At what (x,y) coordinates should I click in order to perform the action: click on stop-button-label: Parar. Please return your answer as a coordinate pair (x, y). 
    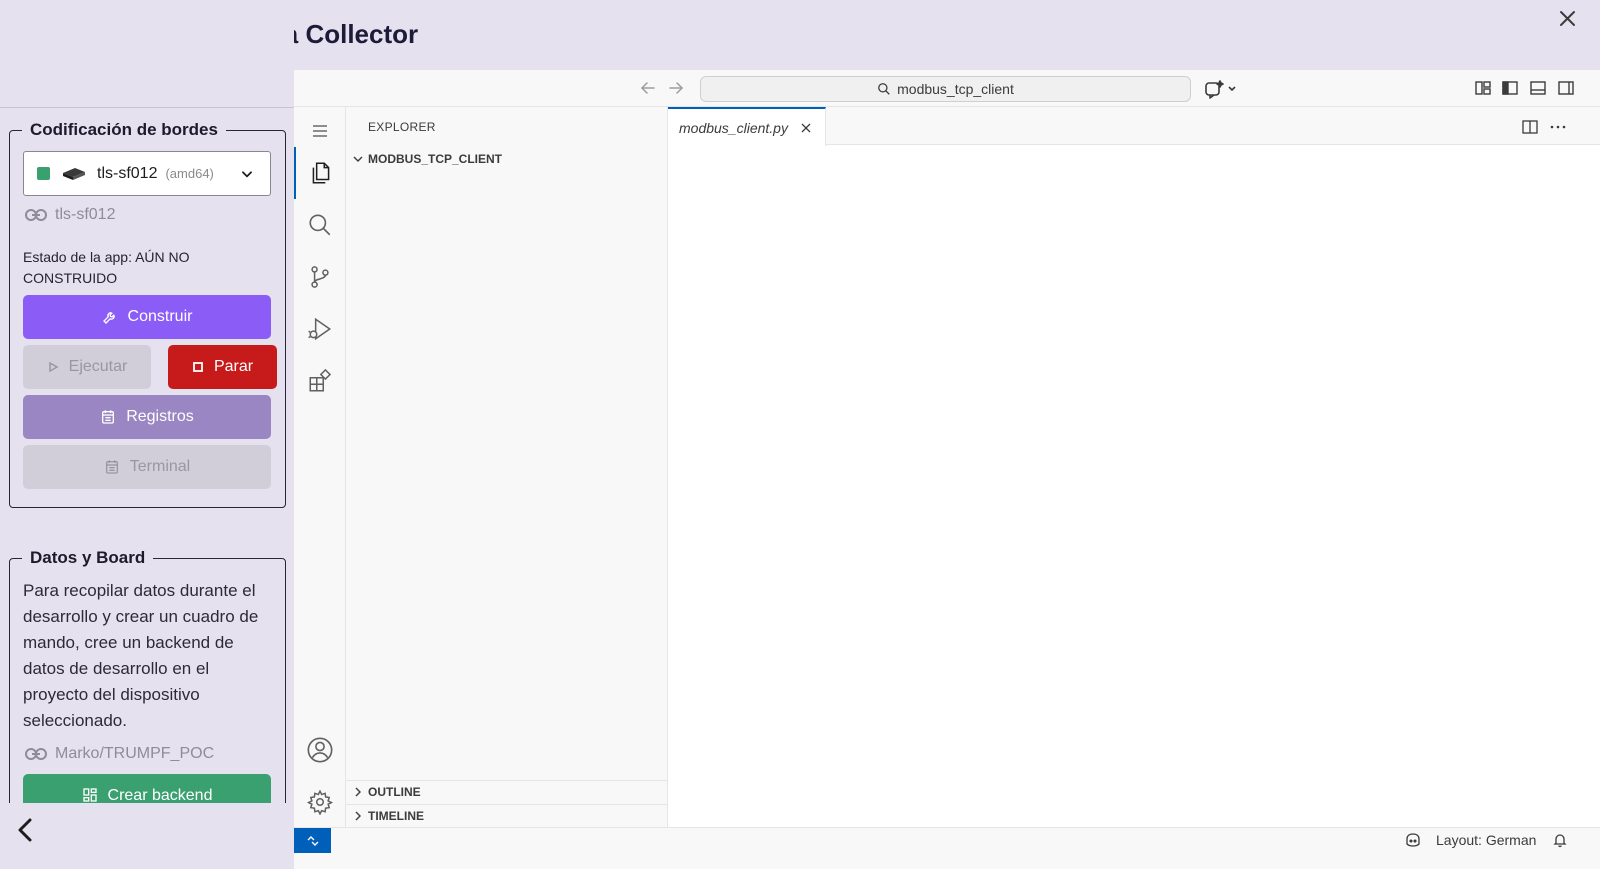
    Looking at the image, I should click on (233, 366).